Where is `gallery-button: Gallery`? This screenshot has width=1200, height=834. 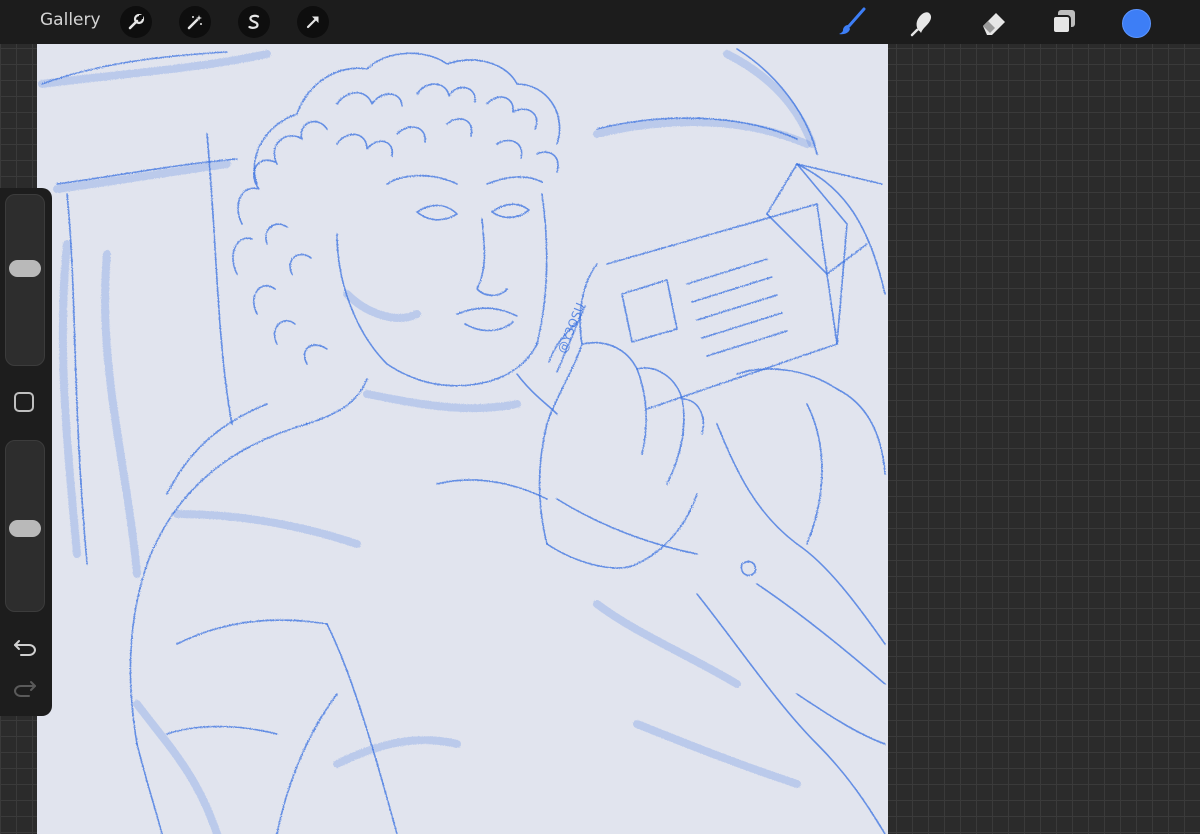 gallery-button: Gallery is located at coordinates (70, 20).